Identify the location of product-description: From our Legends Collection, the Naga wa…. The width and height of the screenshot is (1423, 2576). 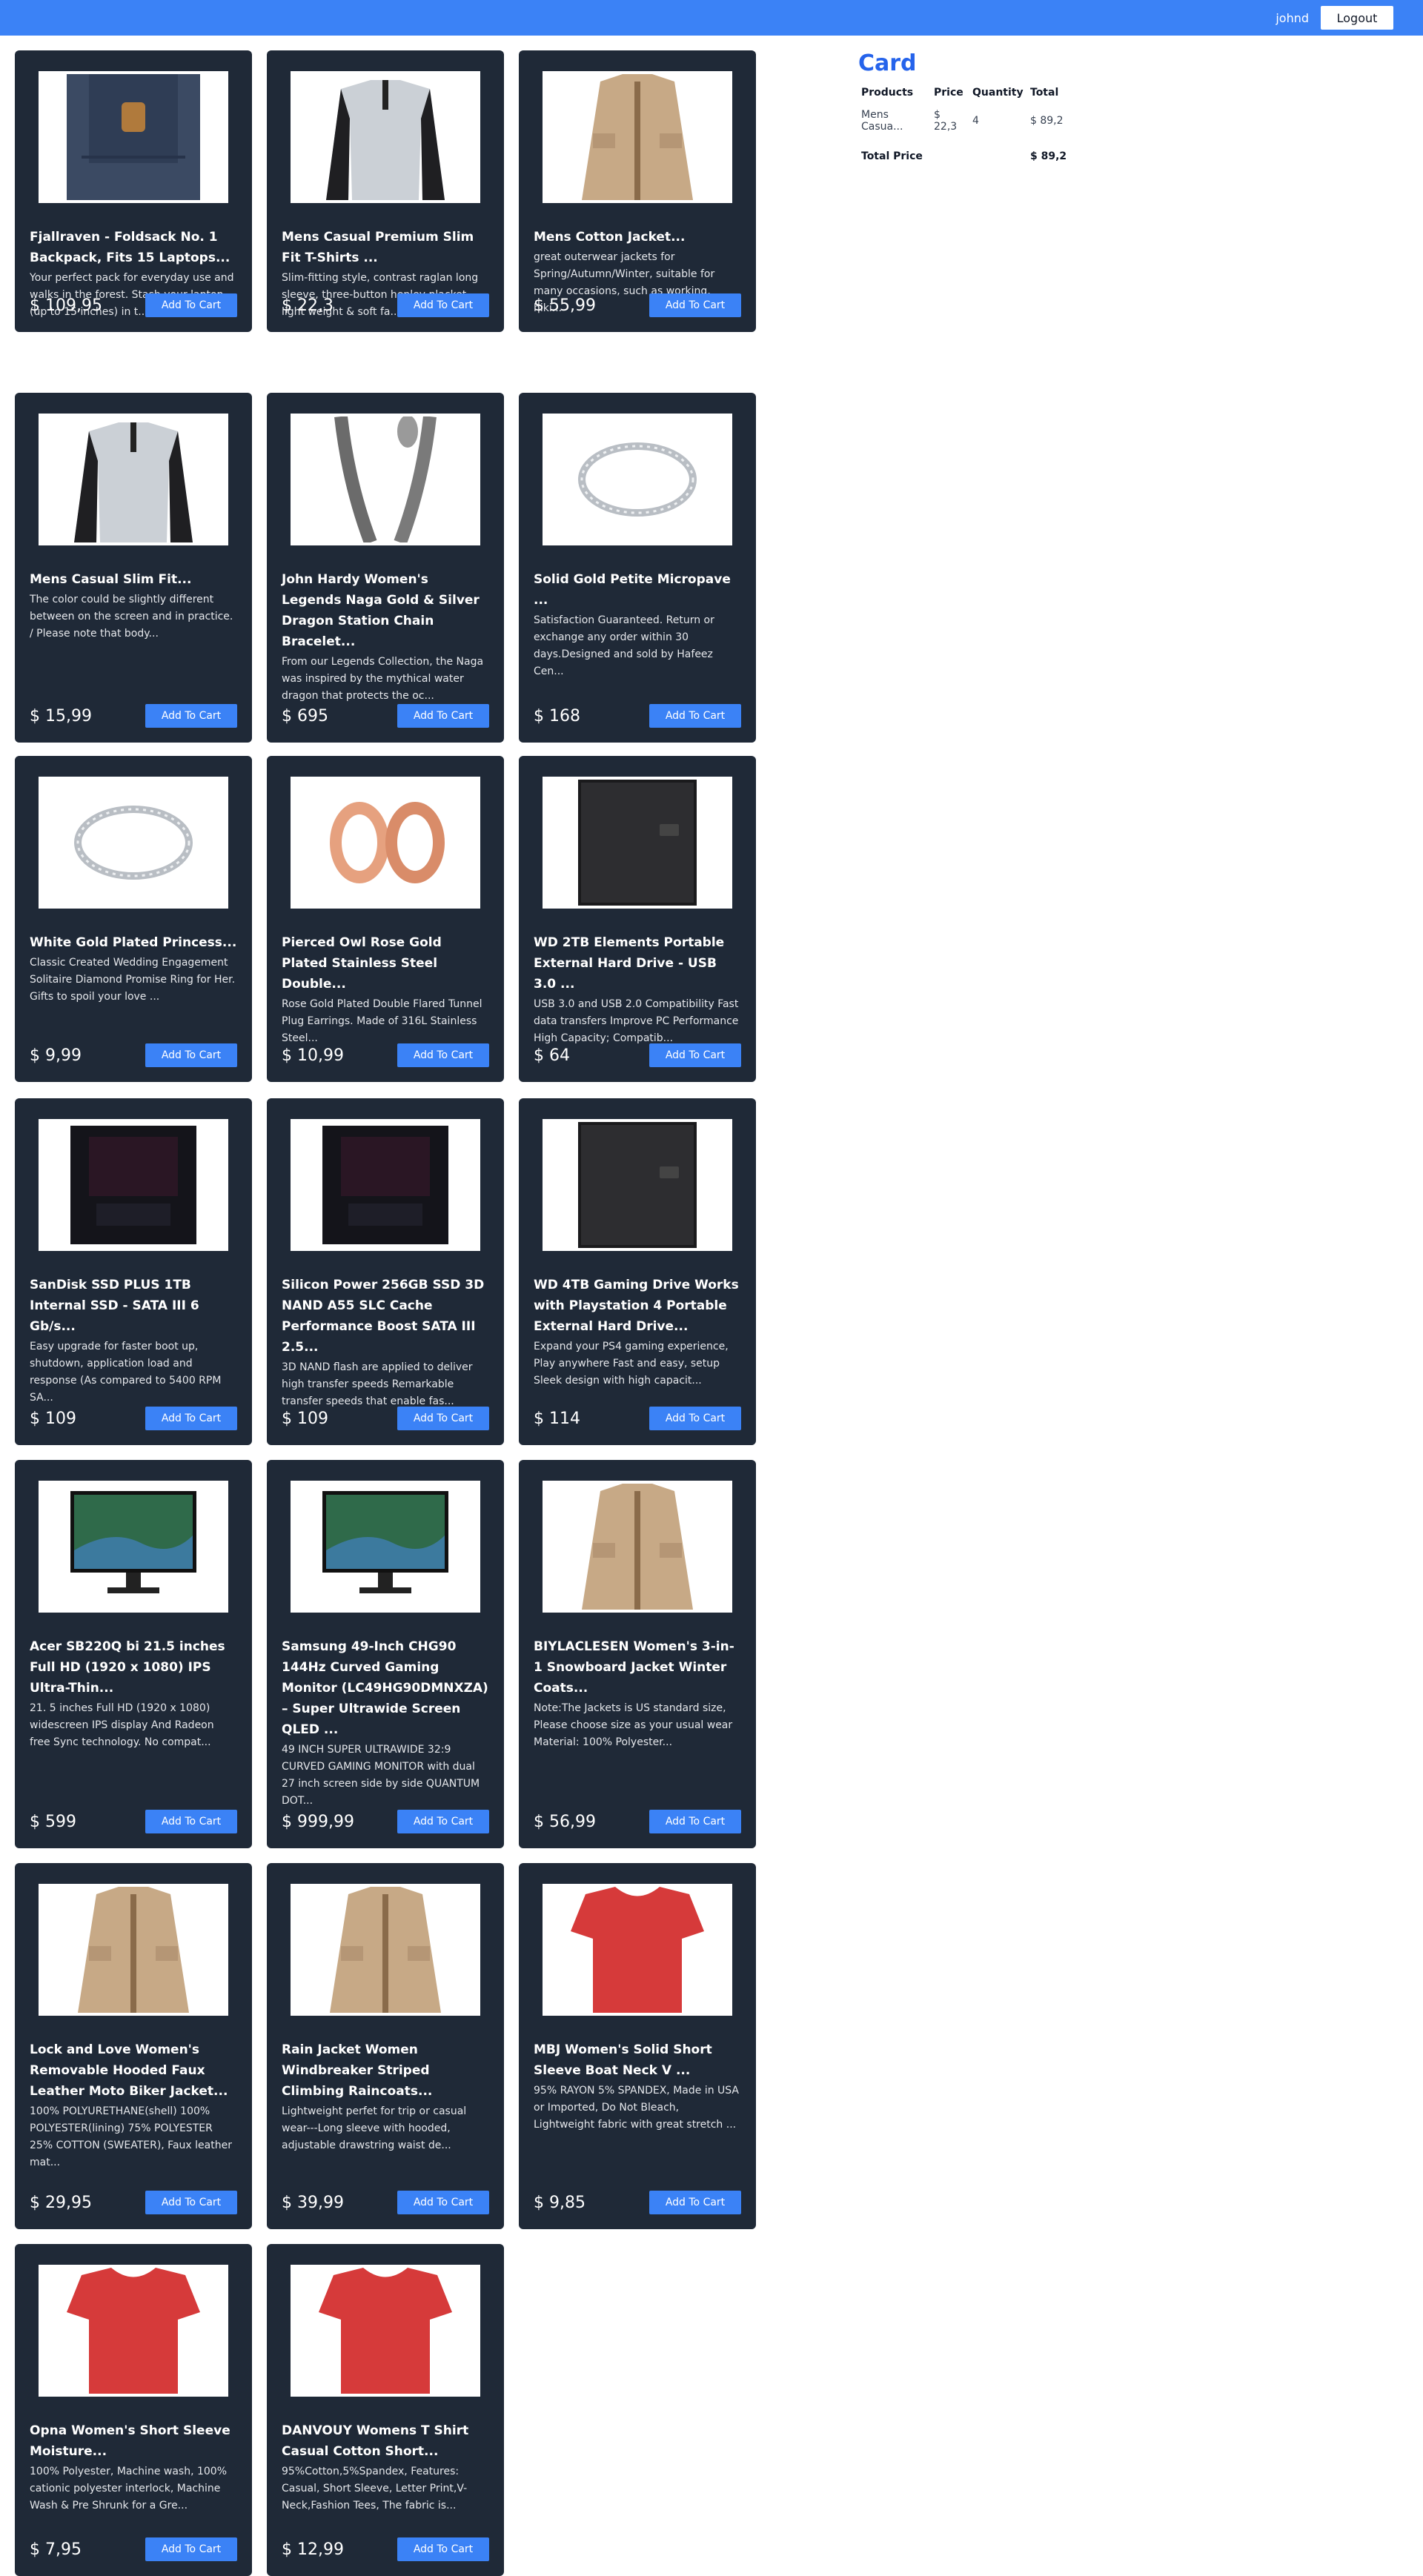
(383, 679).